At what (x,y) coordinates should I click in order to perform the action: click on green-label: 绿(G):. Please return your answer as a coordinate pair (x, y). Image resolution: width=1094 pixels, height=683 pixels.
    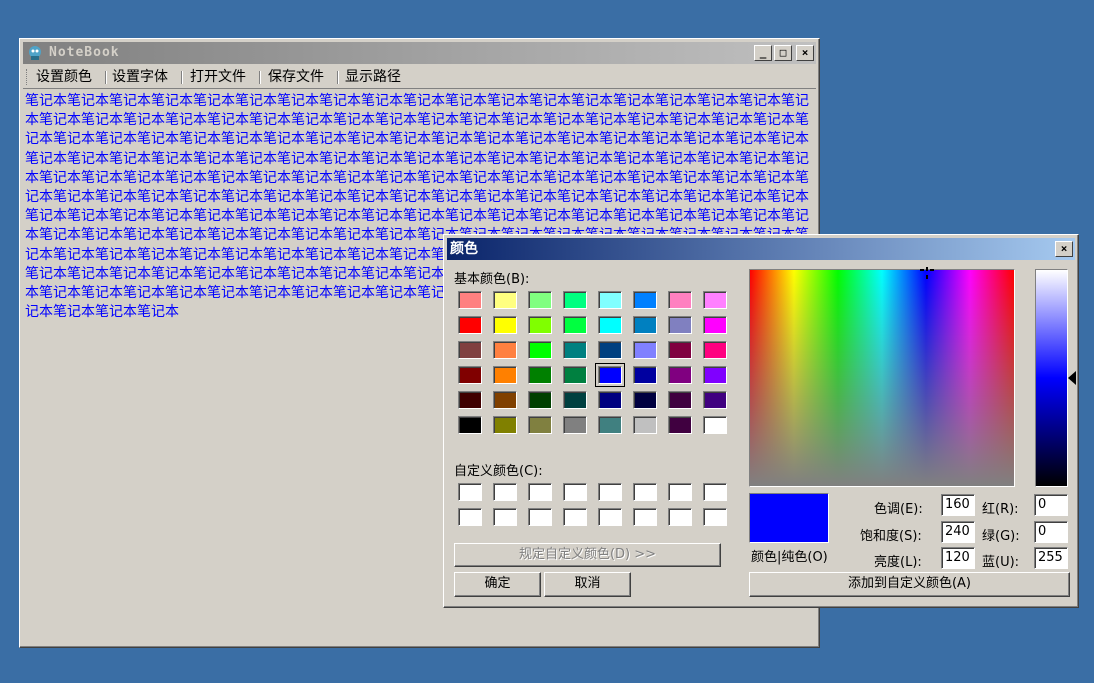
    Looking at the image, I should click on (1001, 536).